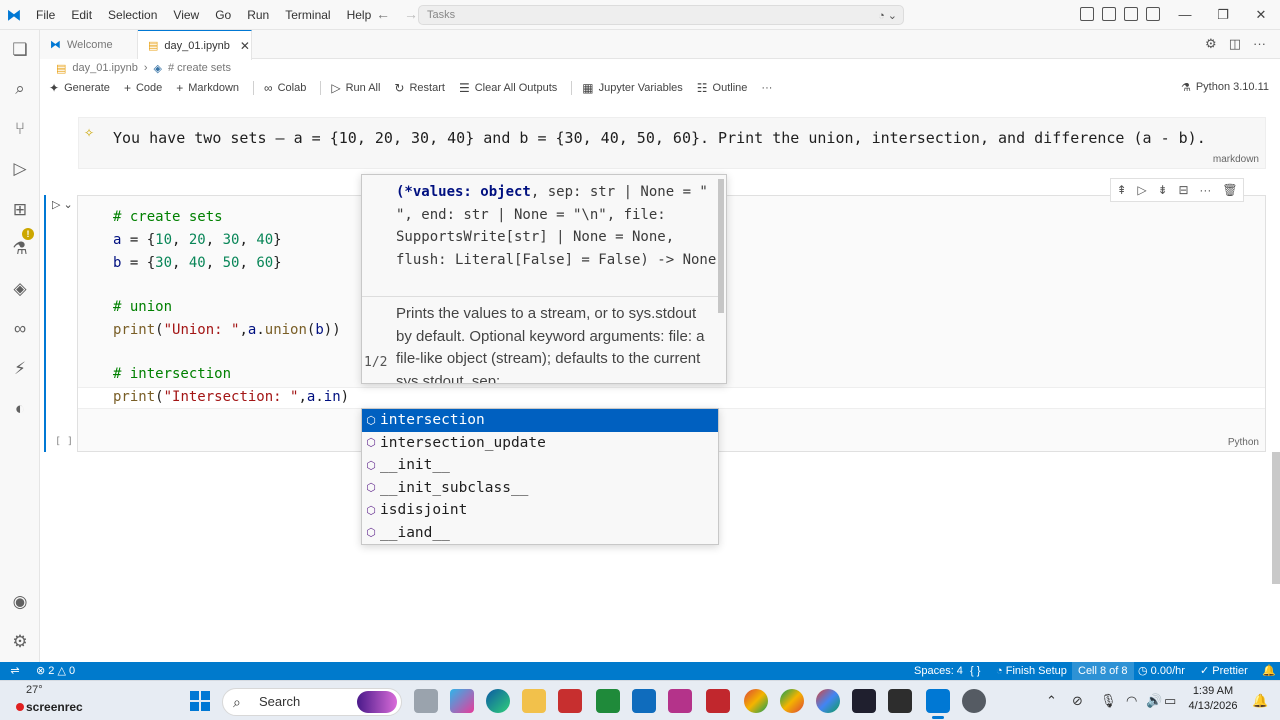 The image size is (1280, 720). I want to click on clear-all-outputs-button: ☰ Clear All Outputs, so click(508, 88).